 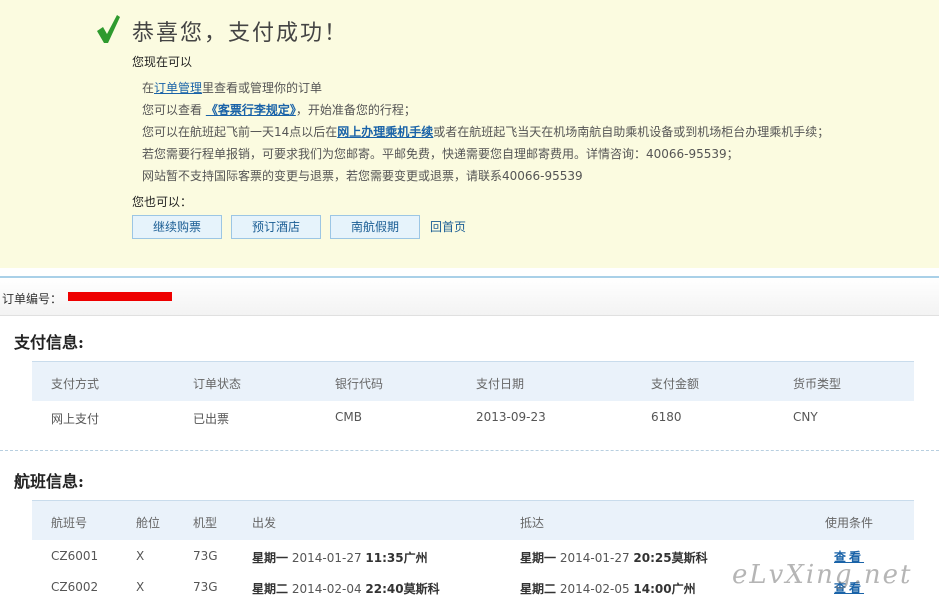 I want to click on dep-day: 星期二, so click(x=270, y=589).